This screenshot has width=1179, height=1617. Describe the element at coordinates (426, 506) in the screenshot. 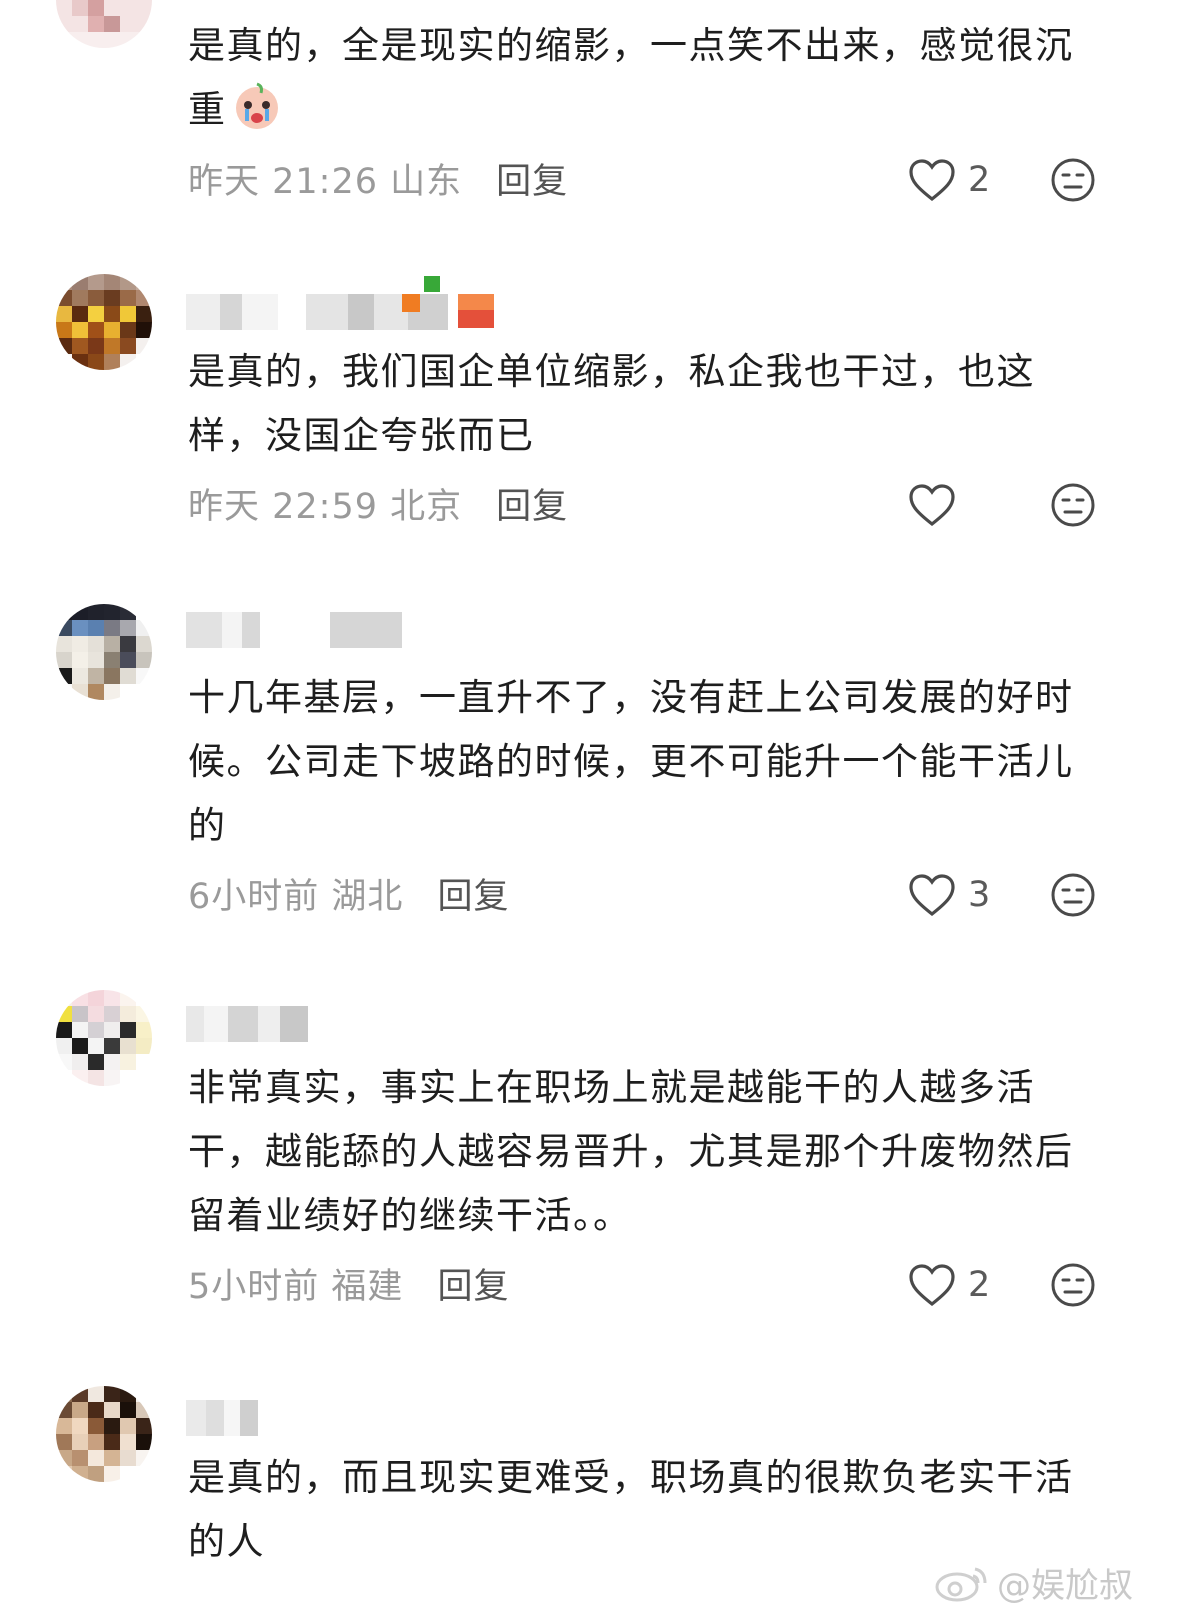

I see `comment-location: 北京` at that location.